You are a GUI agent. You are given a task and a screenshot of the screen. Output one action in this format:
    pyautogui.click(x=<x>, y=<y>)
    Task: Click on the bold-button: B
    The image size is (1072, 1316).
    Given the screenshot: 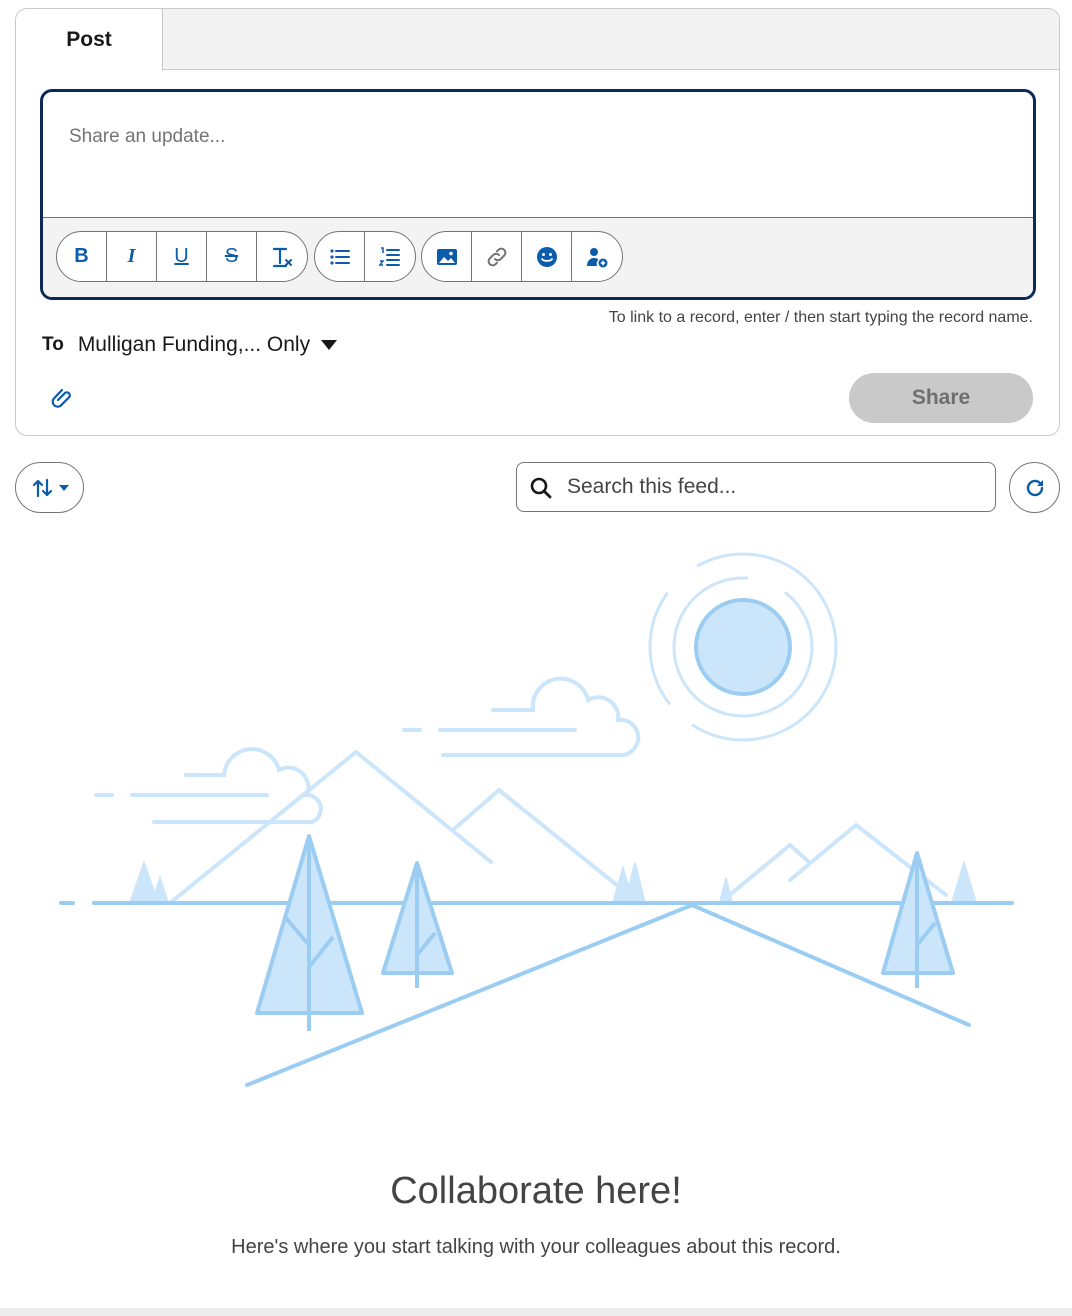 What is the action you would take?
    pyautogui.click(x=82, y=256)
    